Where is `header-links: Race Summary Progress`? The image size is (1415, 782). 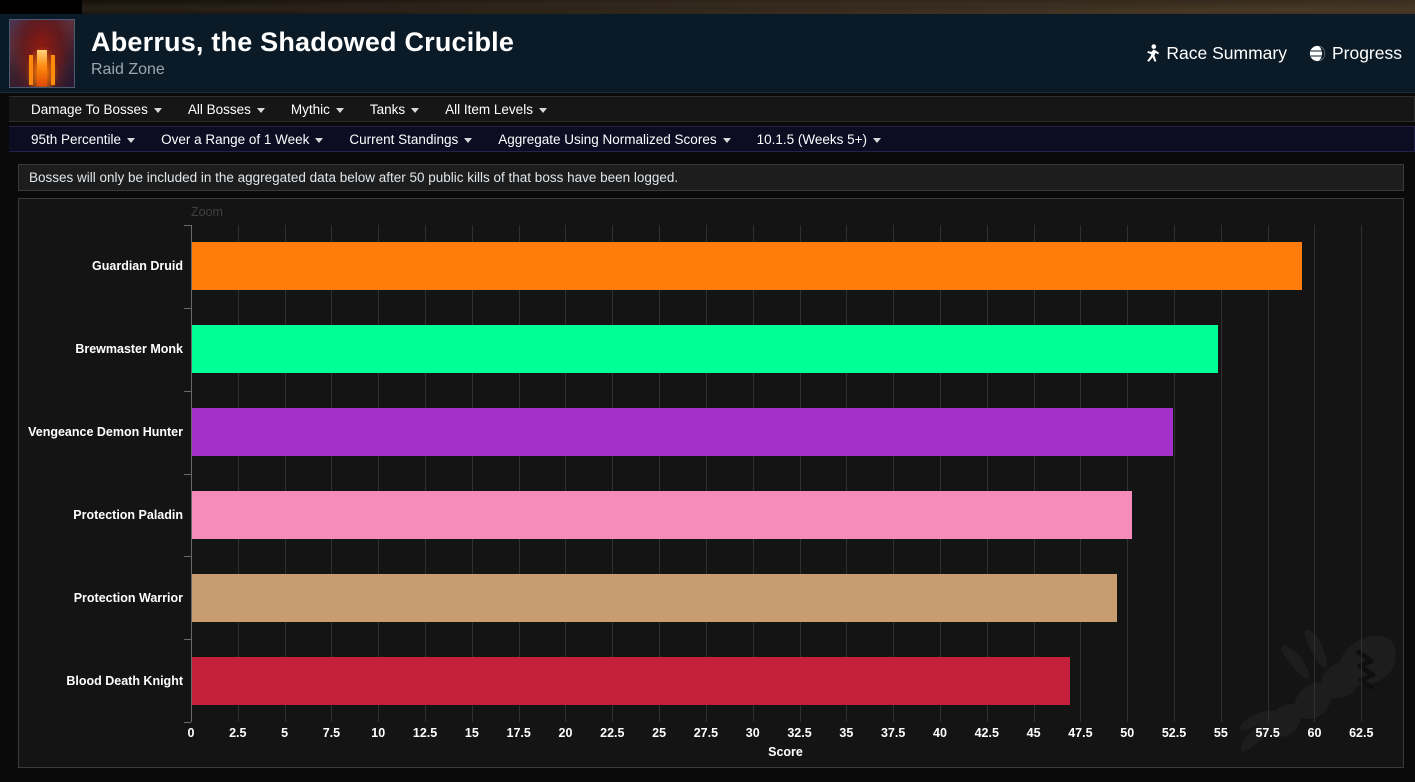
header-links: Race Summary Progress is located at coordinates (1273, 53).